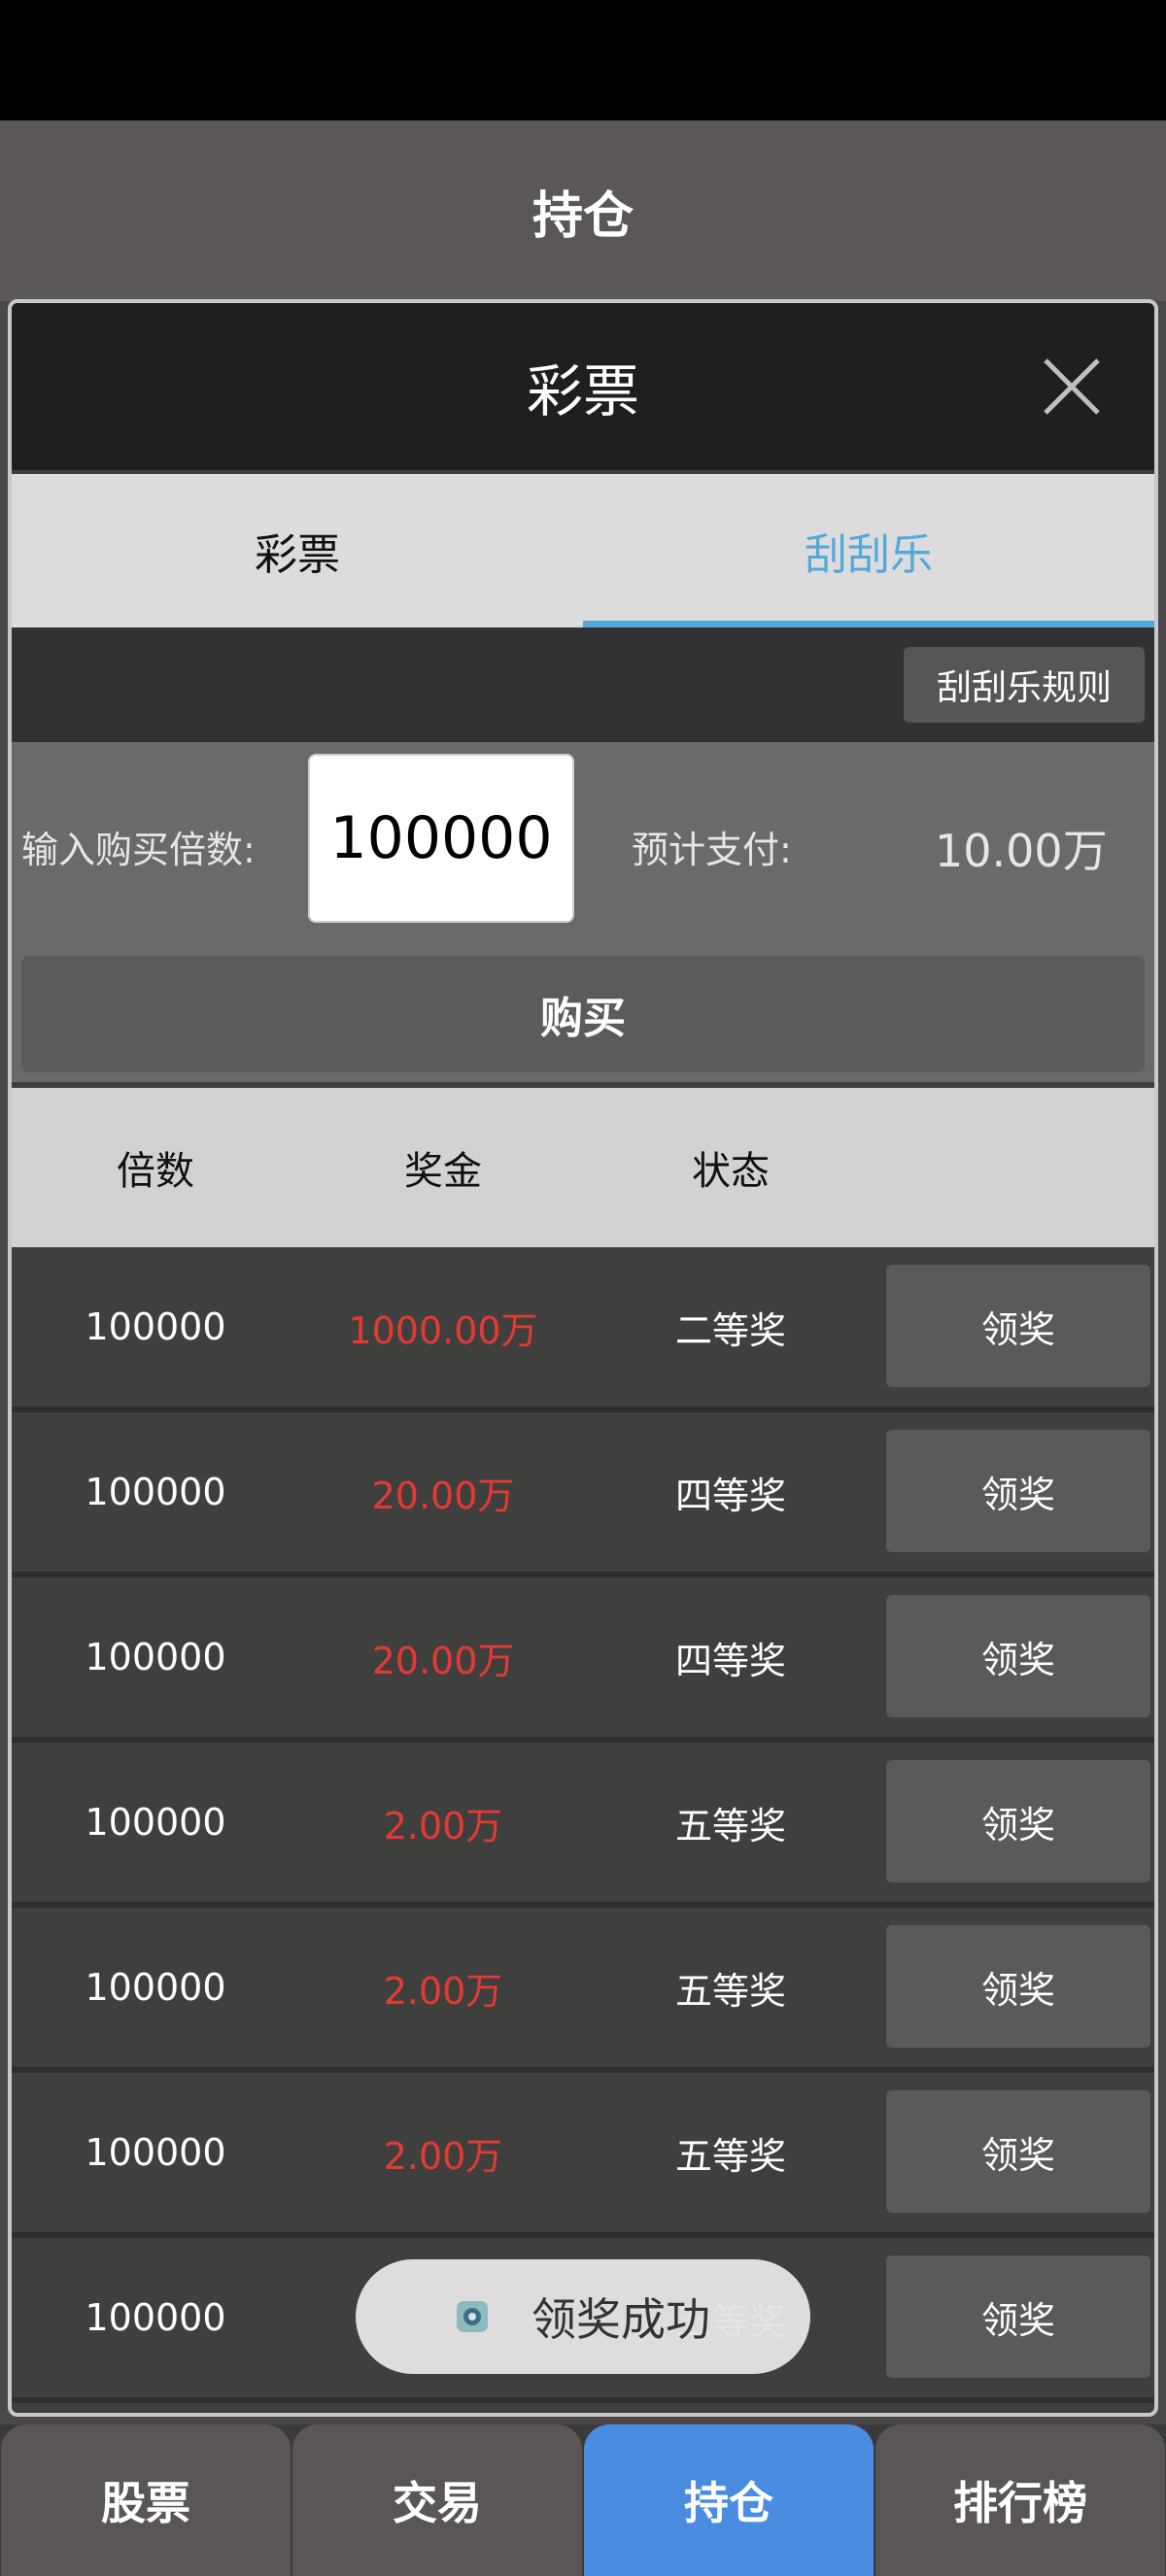  What do you see at coordinates (583, 912) in the screenshot?
I see `buy-panel: 输入购买倍数: 100000 预计支付: 10.00万 购买` at bounding box center [583, 912].